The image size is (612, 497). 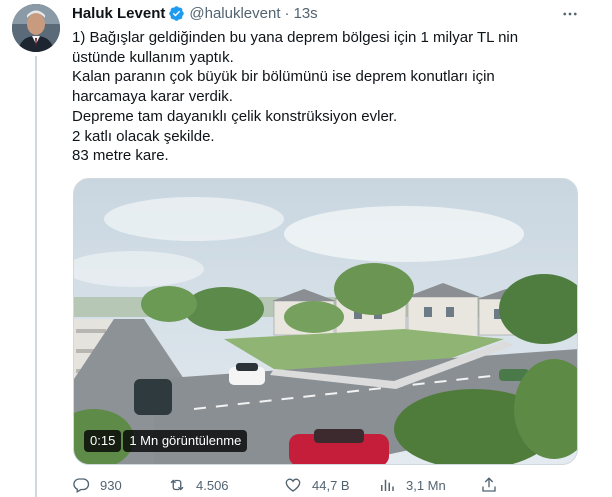 I want to click on tweet-text-line: harcamaya karar verdik., so click(x=152, y=97).